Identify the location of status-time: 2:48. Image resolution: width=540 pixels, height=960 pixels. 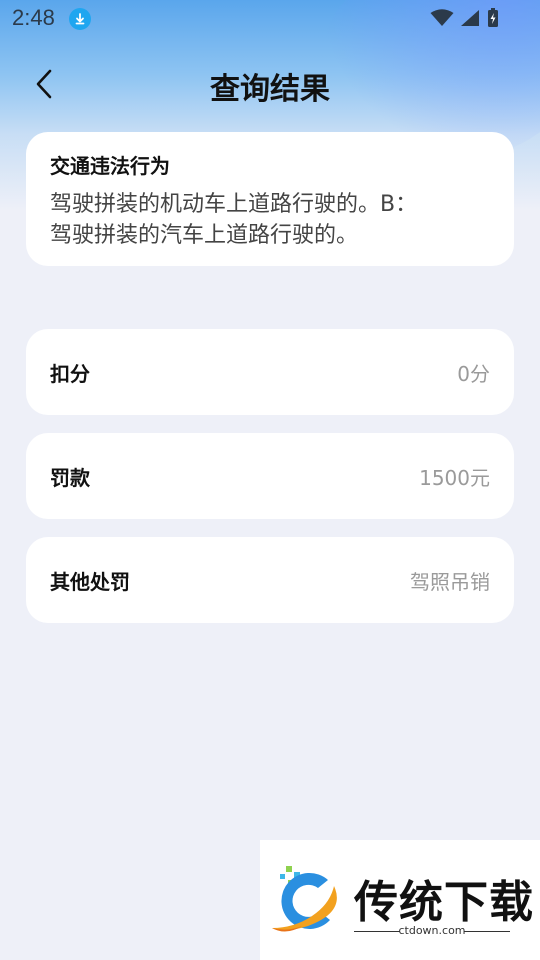
(33, 17).